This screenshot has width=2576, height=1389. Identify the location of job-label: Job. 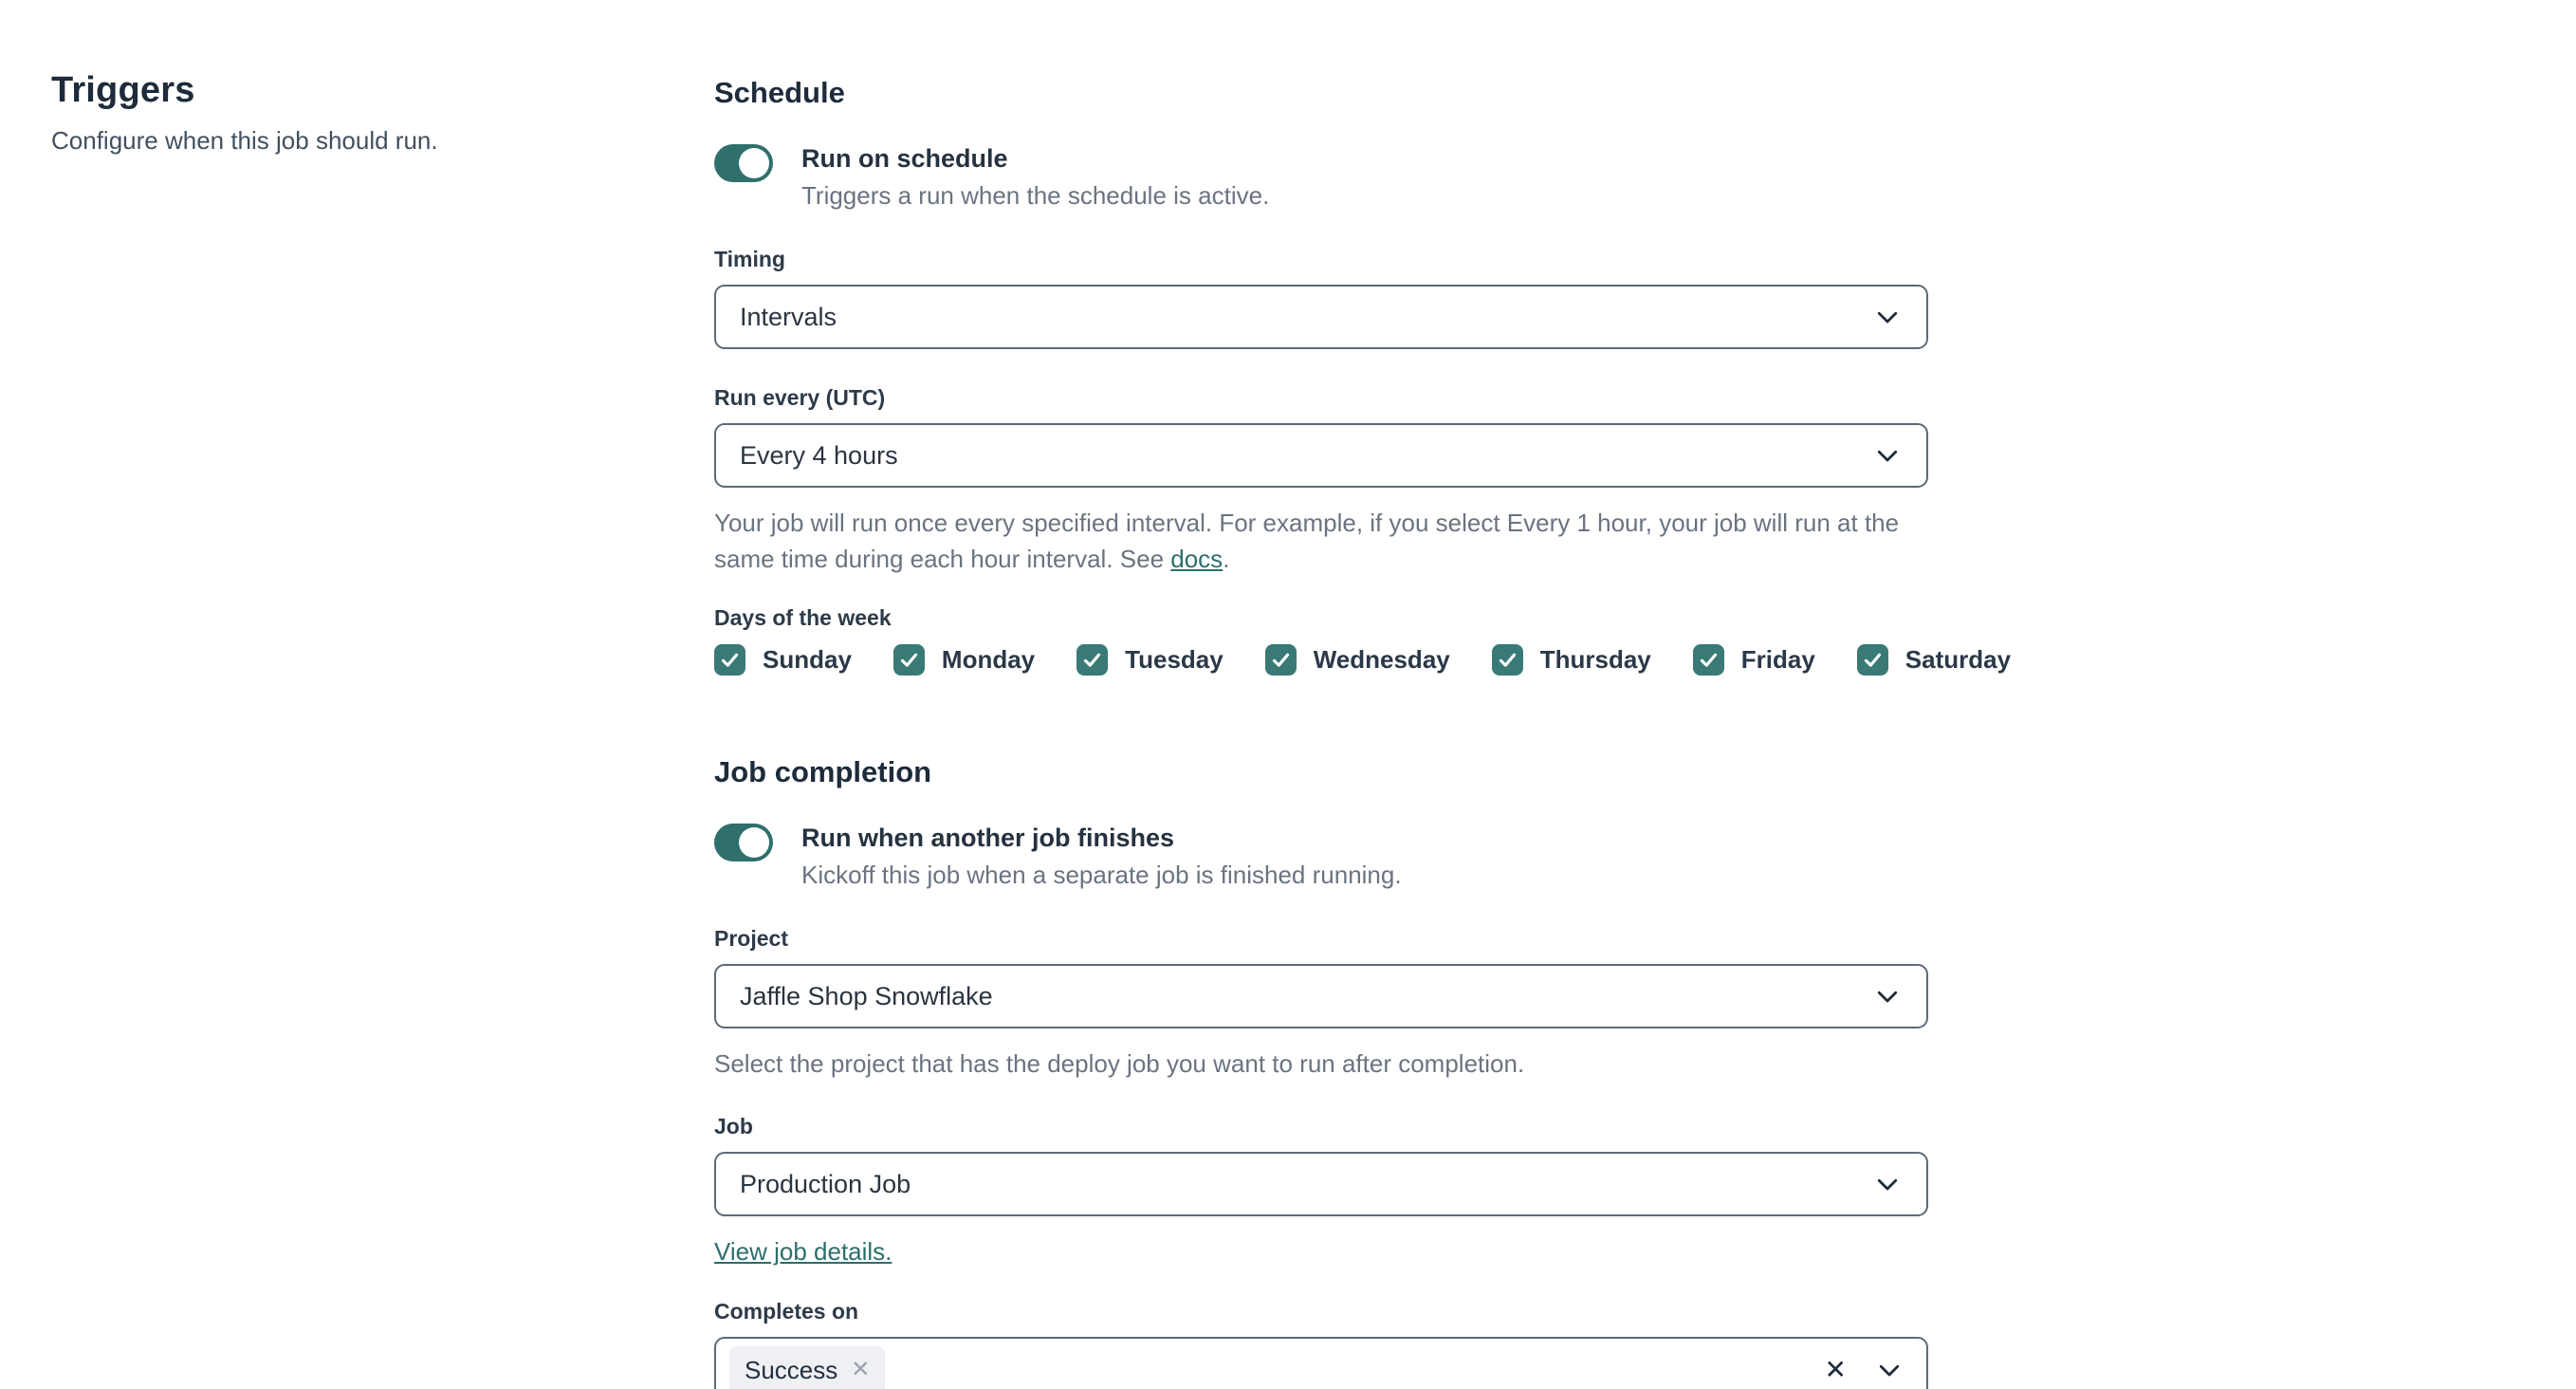
(733, 1126).